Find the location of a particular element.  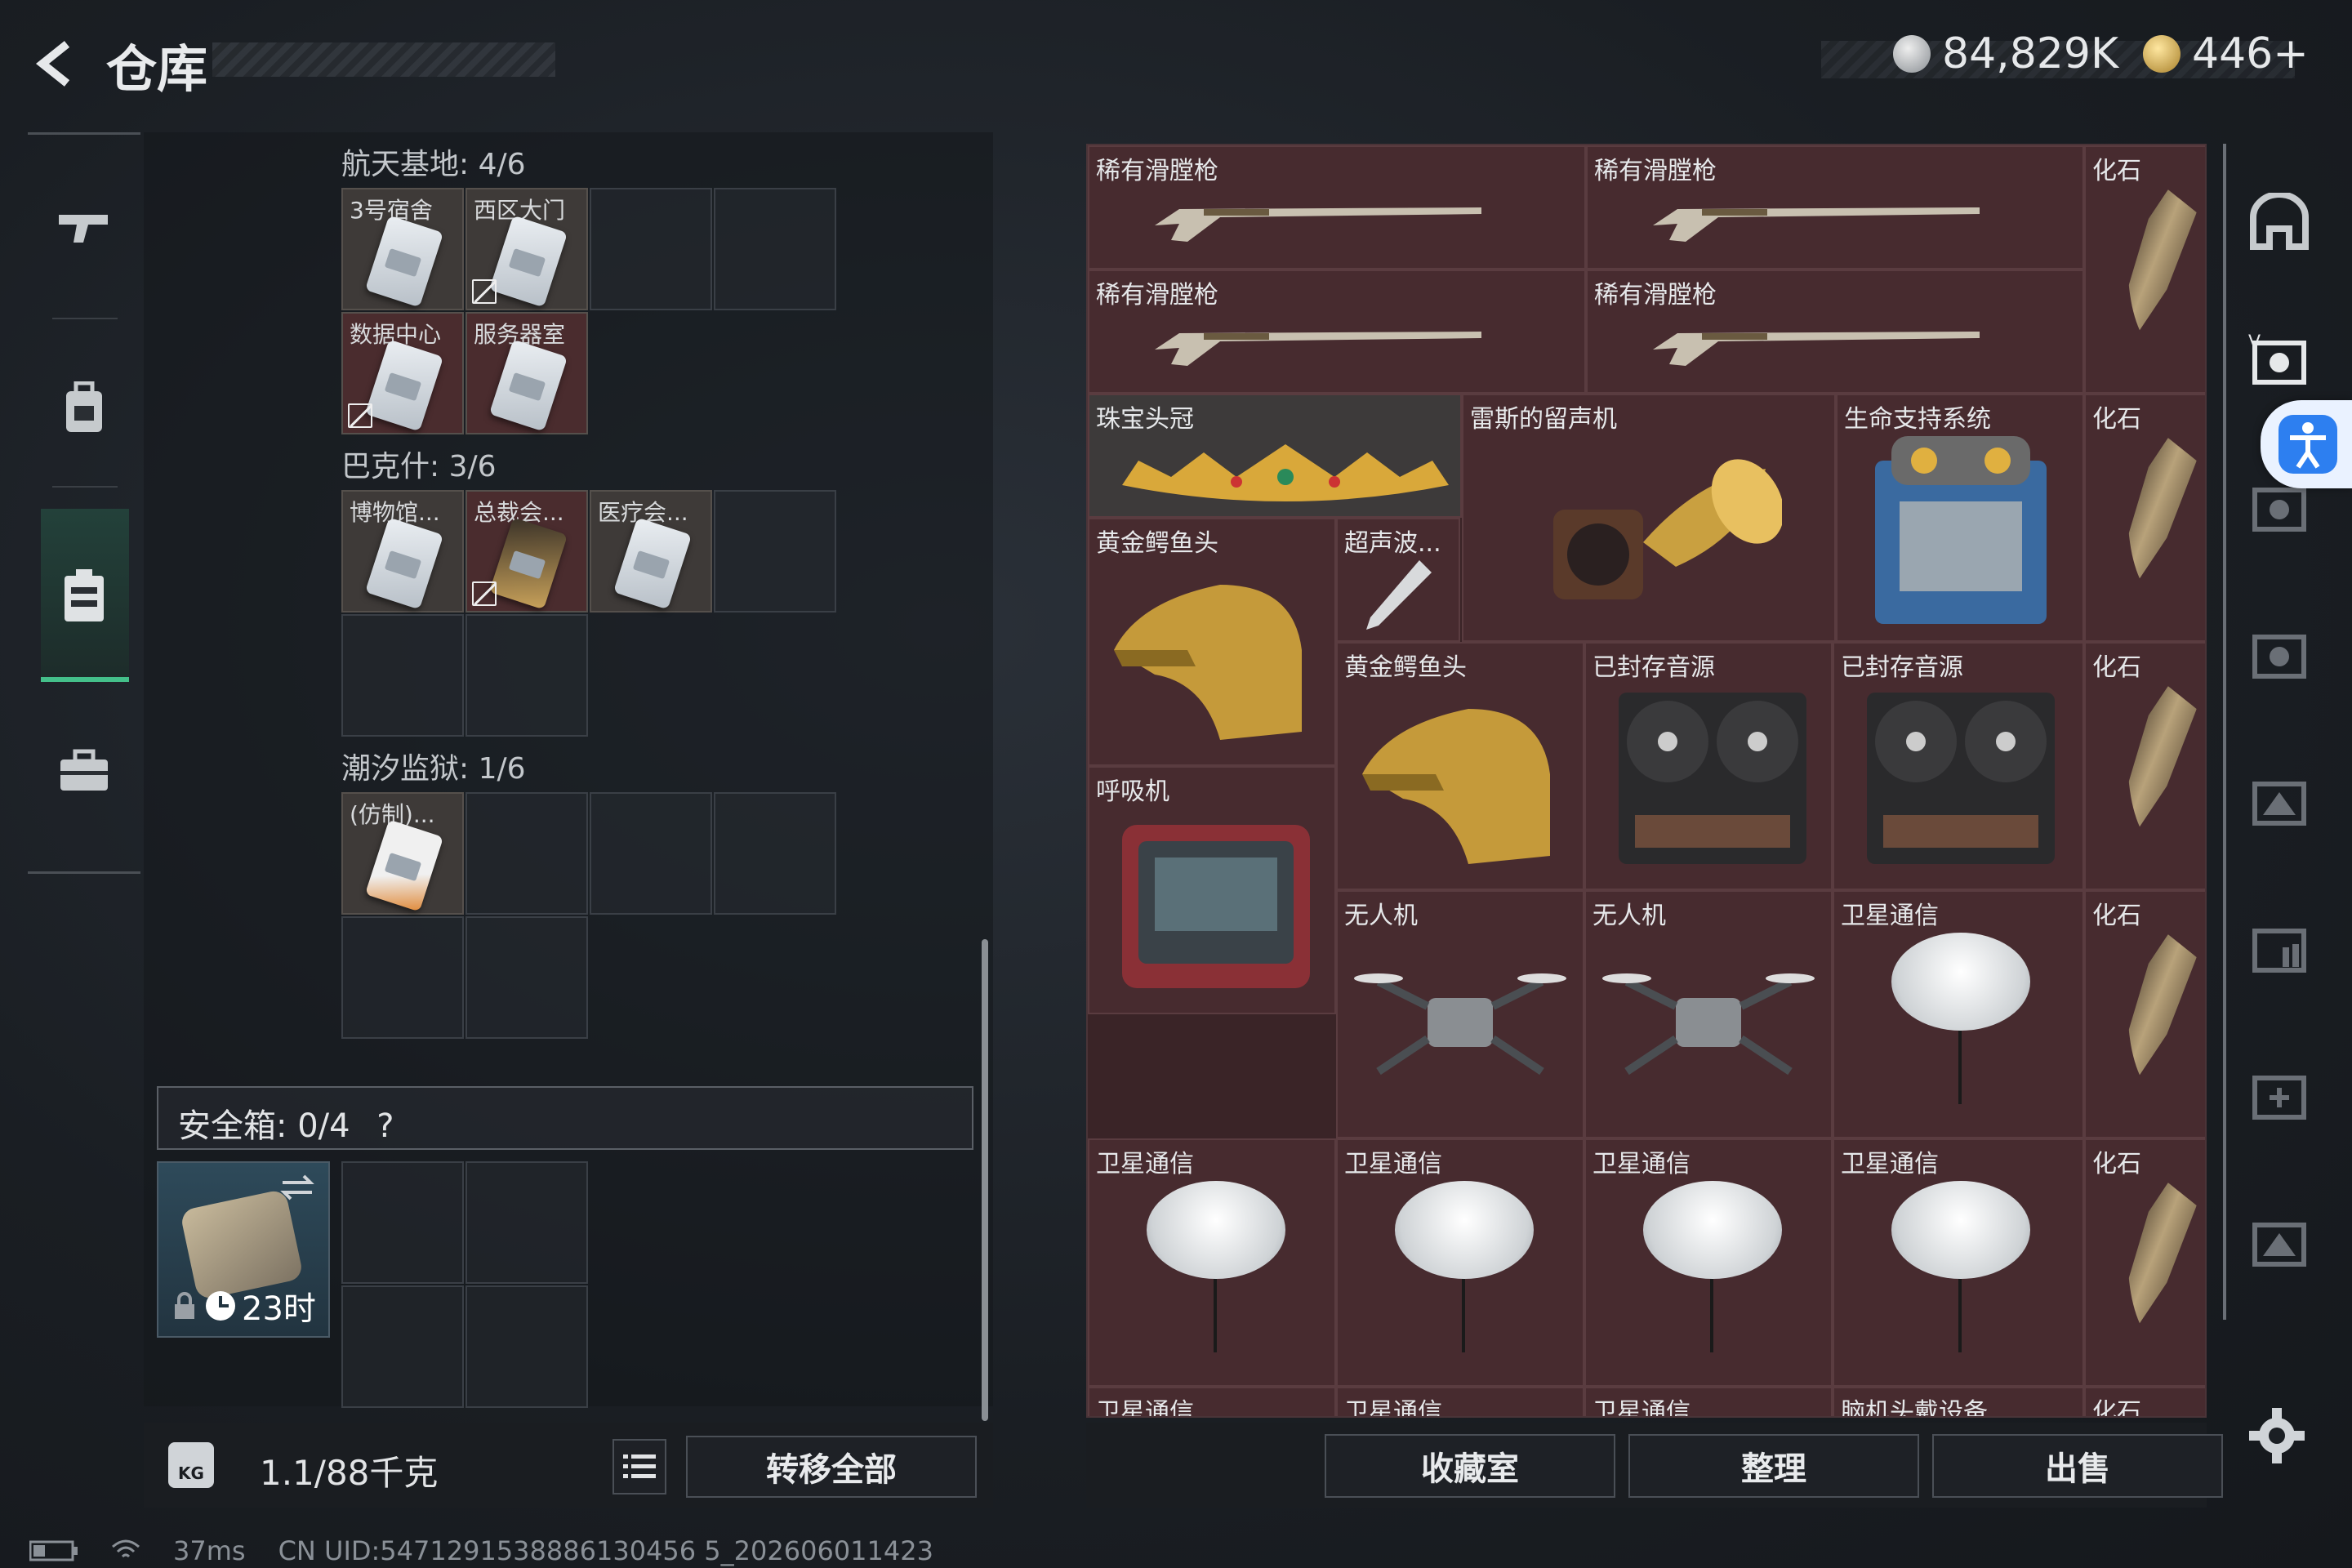

weight-icon: KG is located at coordinates (191, 1465).